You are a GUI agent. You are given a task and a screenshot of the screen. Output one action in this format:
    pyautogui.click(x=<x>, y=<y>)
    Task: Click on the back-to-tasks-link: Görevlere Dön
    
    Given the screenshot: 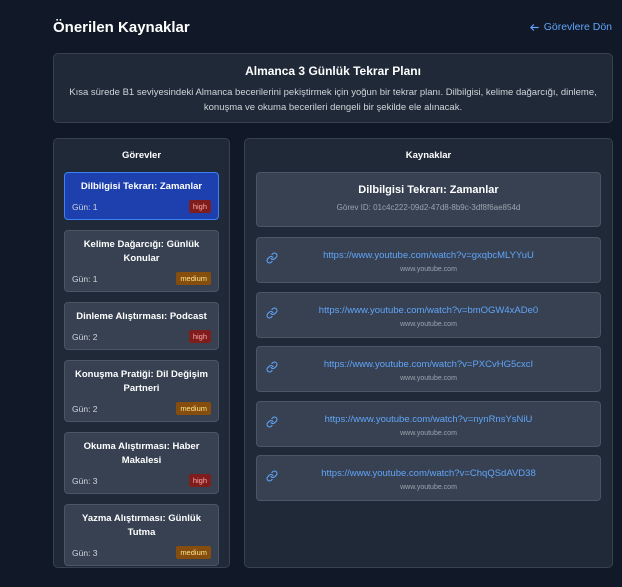 What is the action you would take?
    pyautogui.click(x=570, y=27)
    